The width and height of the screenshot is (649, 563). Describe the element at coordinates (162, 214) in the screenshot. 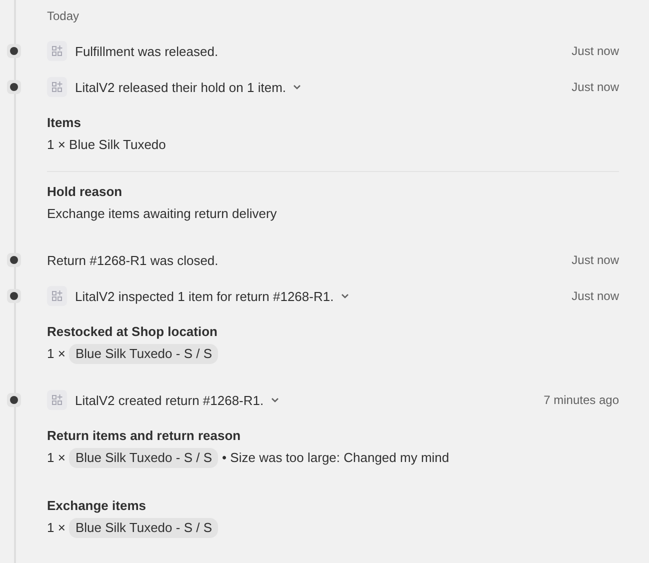

I see `detail-text: Exchange items awaiting return delivery` at that location.